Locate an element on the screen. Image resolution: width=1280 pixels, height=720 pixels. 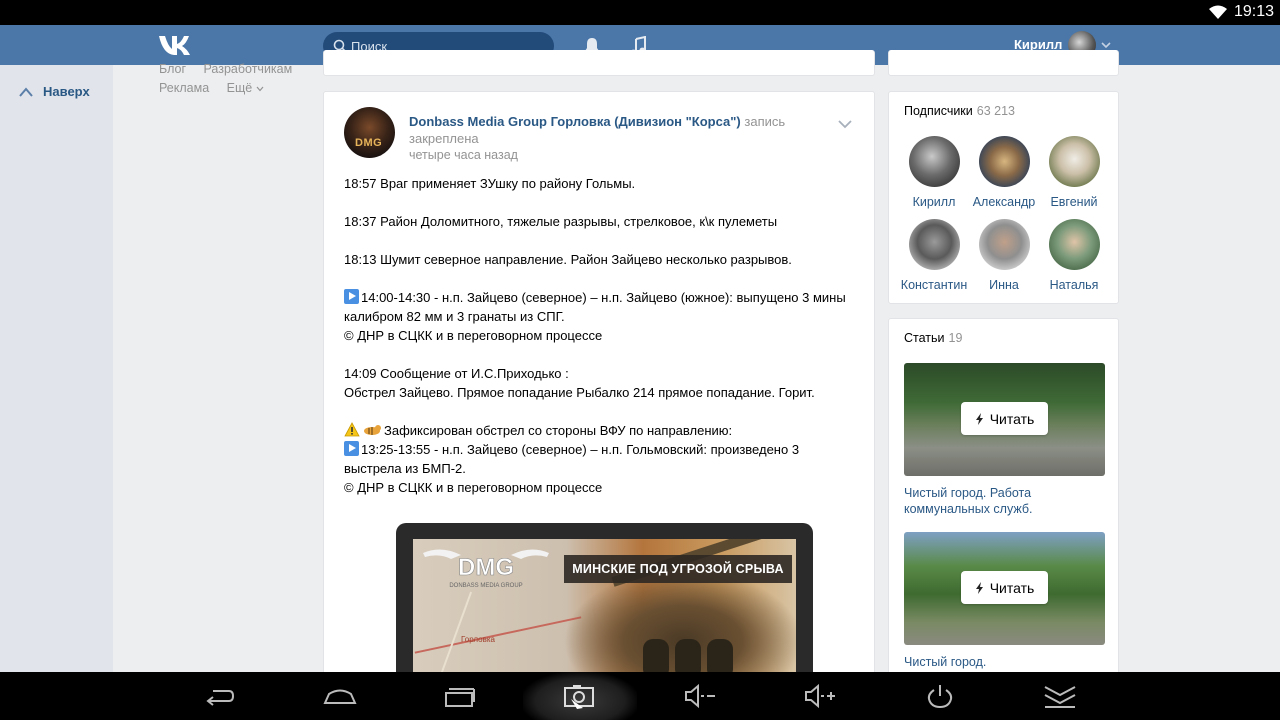
menu-link-developers: Разработчикам is located at coordinates (248, 69).